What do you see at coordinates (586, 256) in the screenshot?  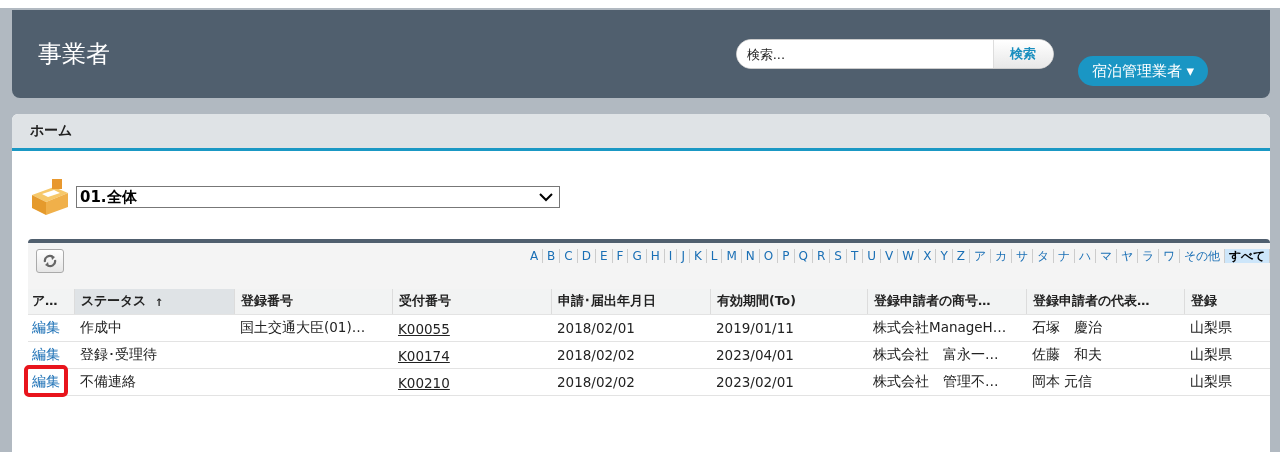 I see `alphabet-filter-link: D` at bounding box center [586, 256].